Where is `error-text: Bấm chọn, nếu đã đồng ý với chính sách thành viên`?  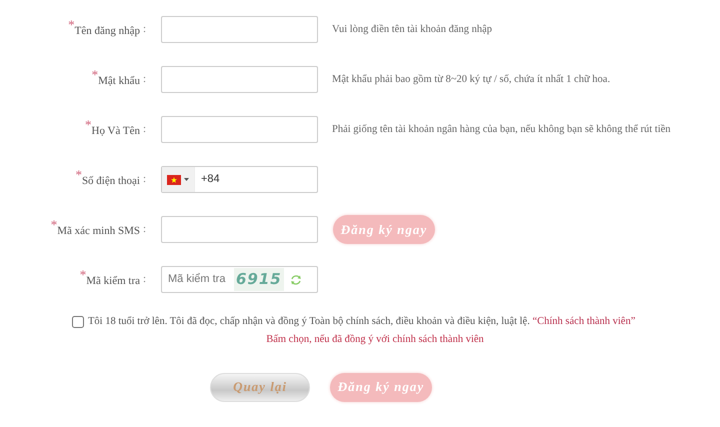
error-text: Bấm chọn, nếu đã đồng ý với chính sách thành viên is located at coordinates (375, 339).